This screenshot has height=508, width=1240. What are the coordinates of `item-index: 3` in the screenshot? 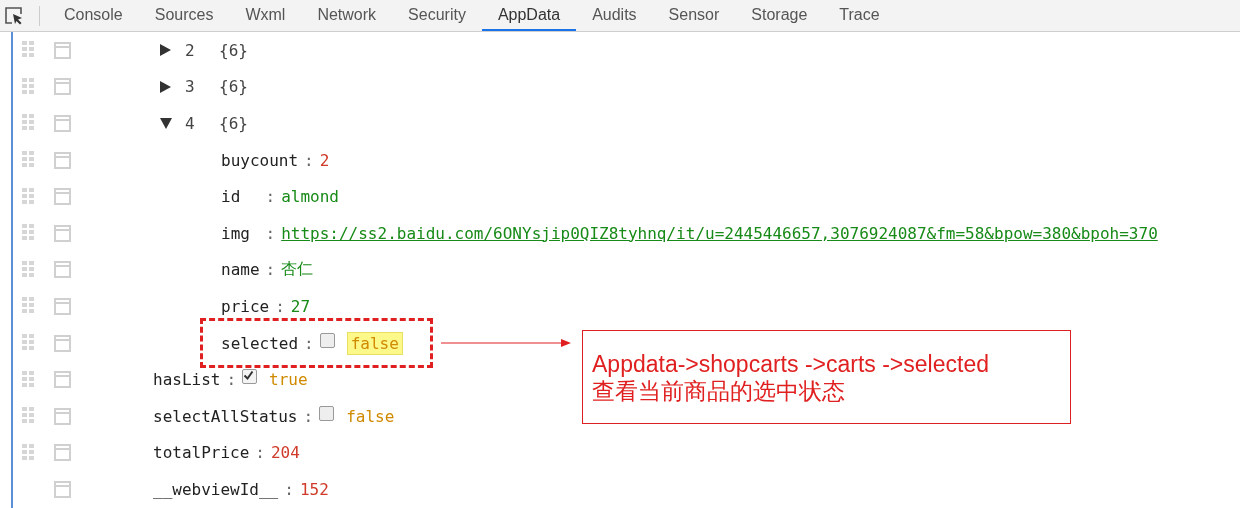 It's located at (190, 87).